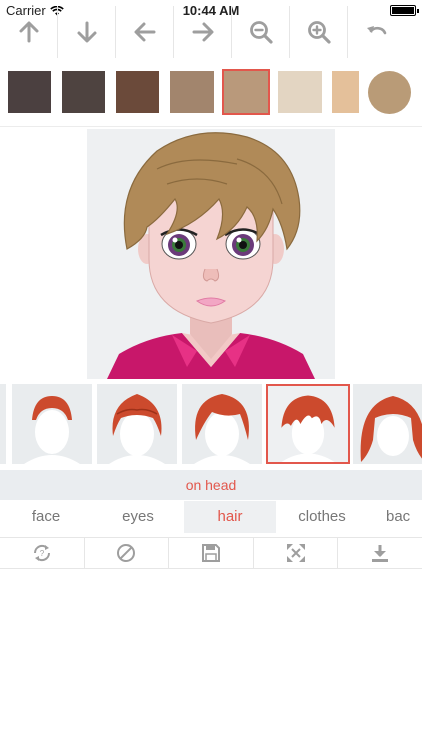 Image resolution: width=422 pixels, height=750 pixels. Describe the element at coordinates (211, 126) in the screenshot. I see `divider` at that location.